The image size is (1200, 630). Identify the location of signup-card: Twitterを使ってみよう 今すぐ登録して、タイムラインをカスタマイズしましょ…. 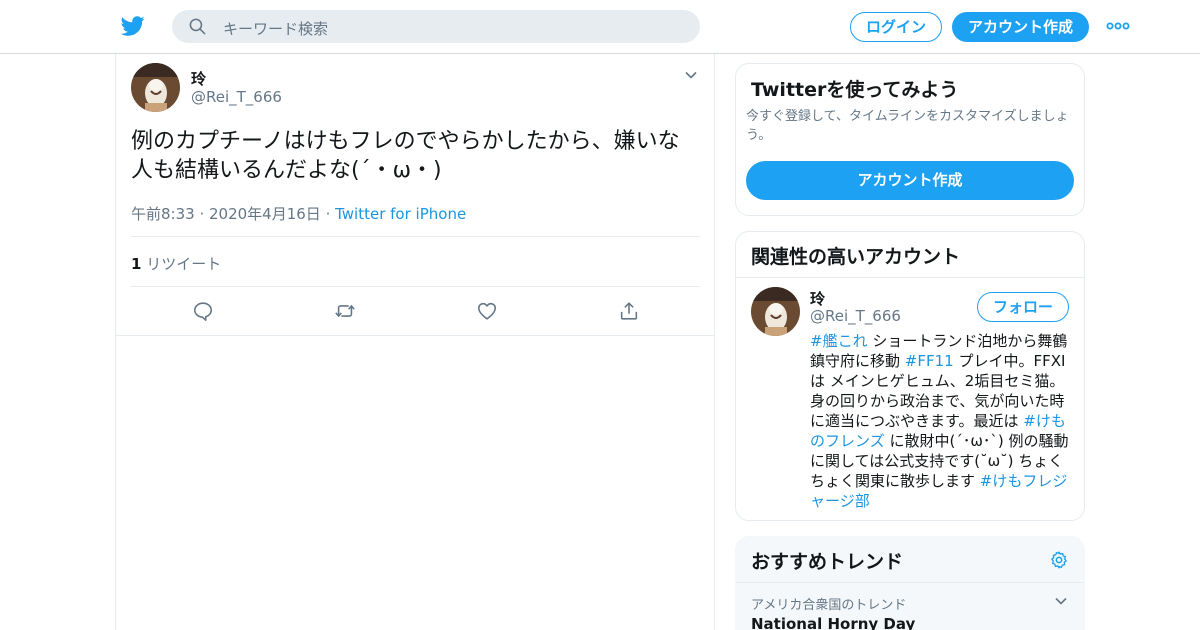
(910, 139).